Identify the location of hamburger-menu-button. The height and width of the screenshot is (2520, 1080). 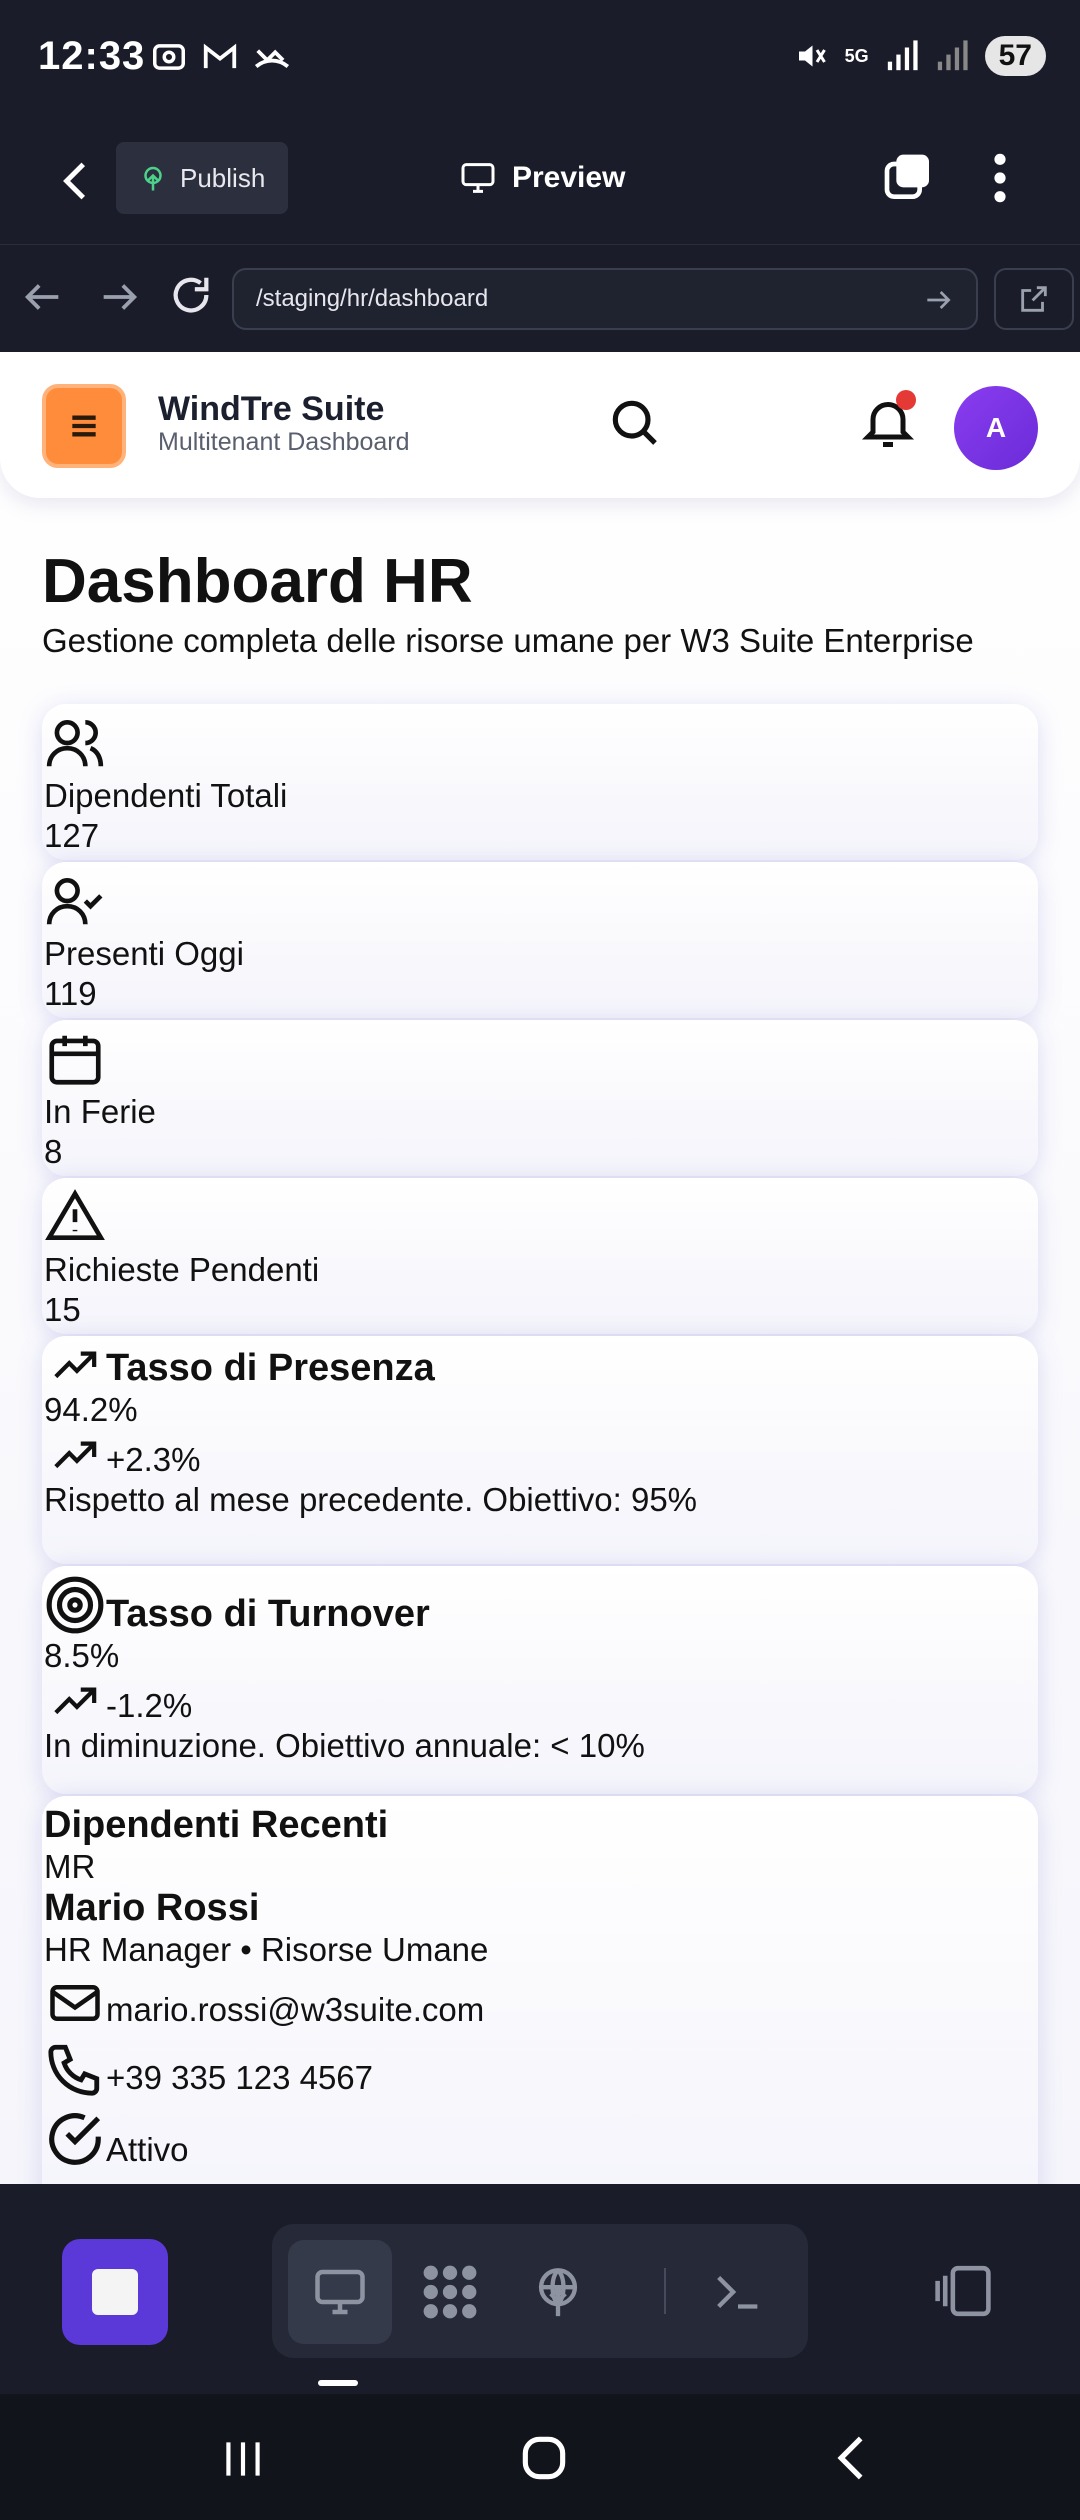
(84, 426).